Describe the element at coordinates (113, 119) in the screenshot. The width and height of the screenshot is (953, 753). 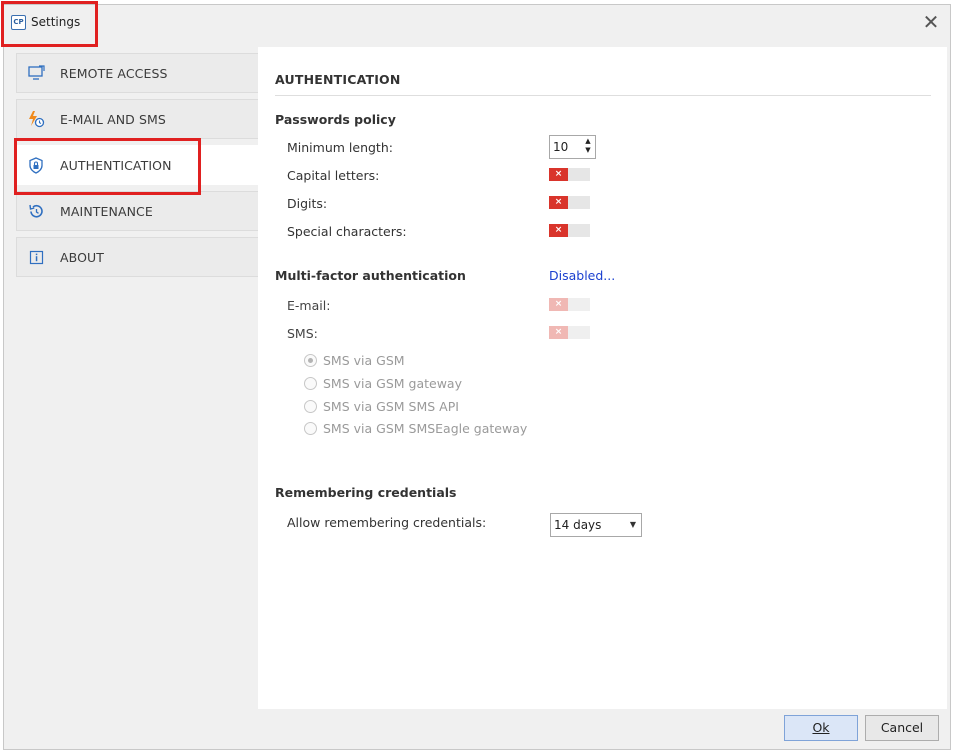
I see `nav-label-email-sms: E-MAIL AND SMS` at that location.